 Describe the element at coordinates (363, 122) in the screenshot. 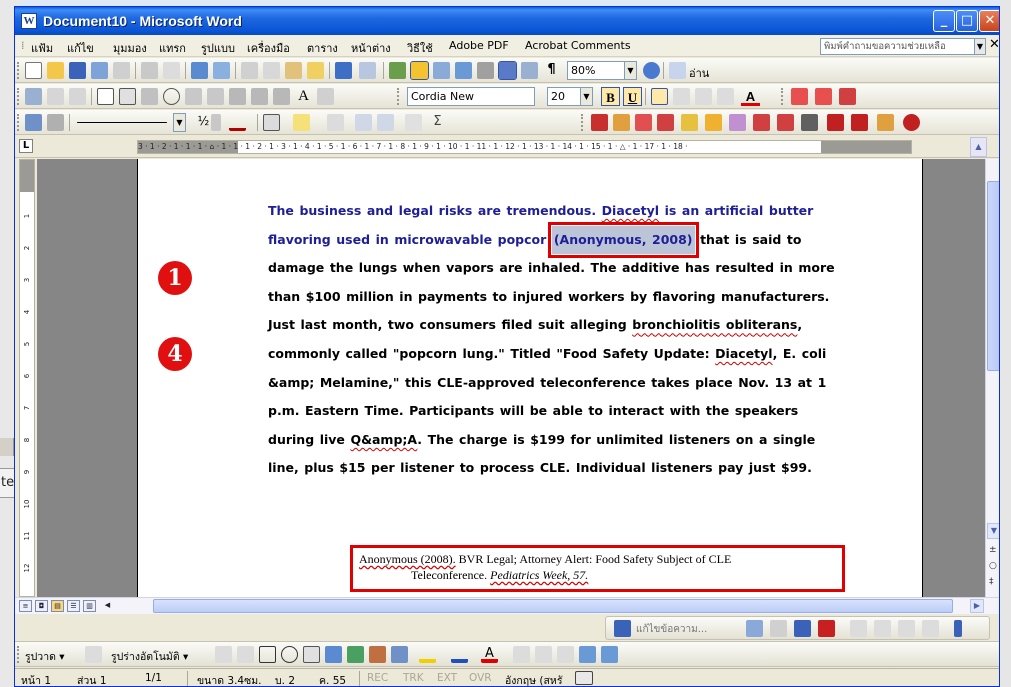

I see `merge-cells-icon` at that location.